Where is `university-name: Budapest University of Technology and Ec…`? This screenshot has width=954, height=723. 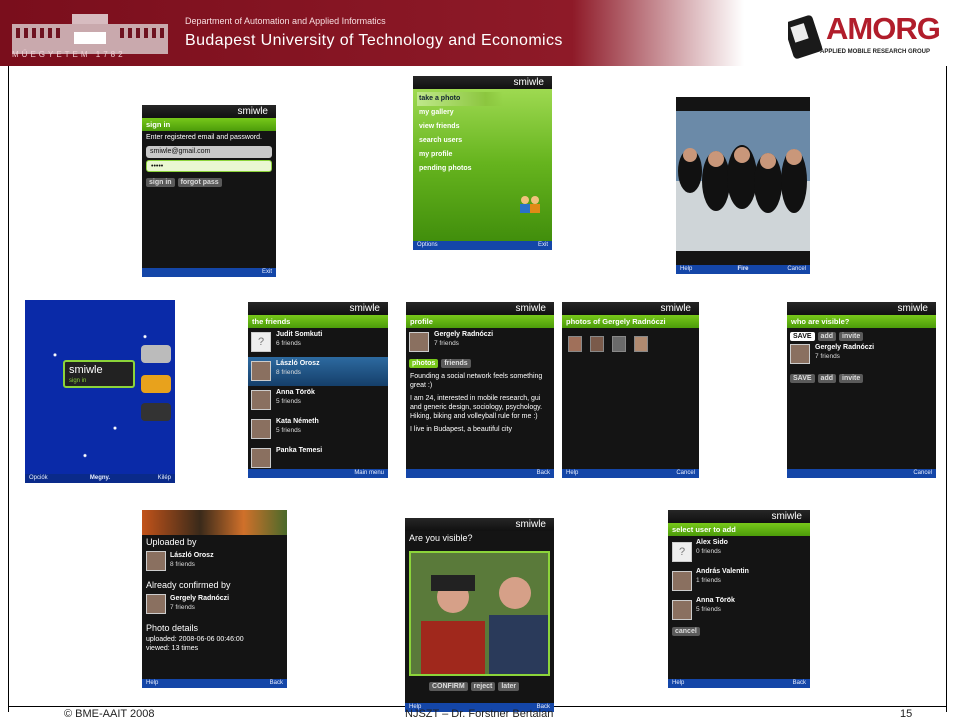
university-name: Budapest University of Technology and Ec… is located at coordinates (374, 40).